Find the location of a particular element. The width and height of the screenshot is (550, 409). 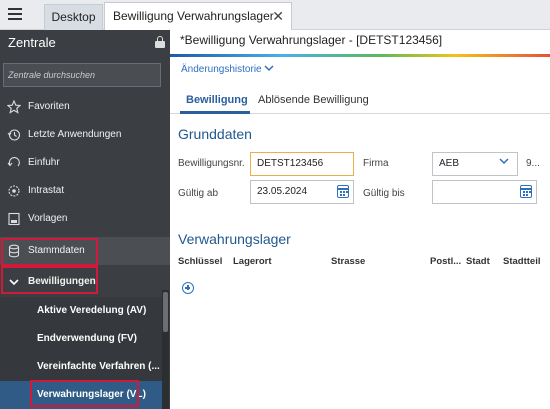

sidebar-item-label: Einfuhr is located at coordinates (44, 162).